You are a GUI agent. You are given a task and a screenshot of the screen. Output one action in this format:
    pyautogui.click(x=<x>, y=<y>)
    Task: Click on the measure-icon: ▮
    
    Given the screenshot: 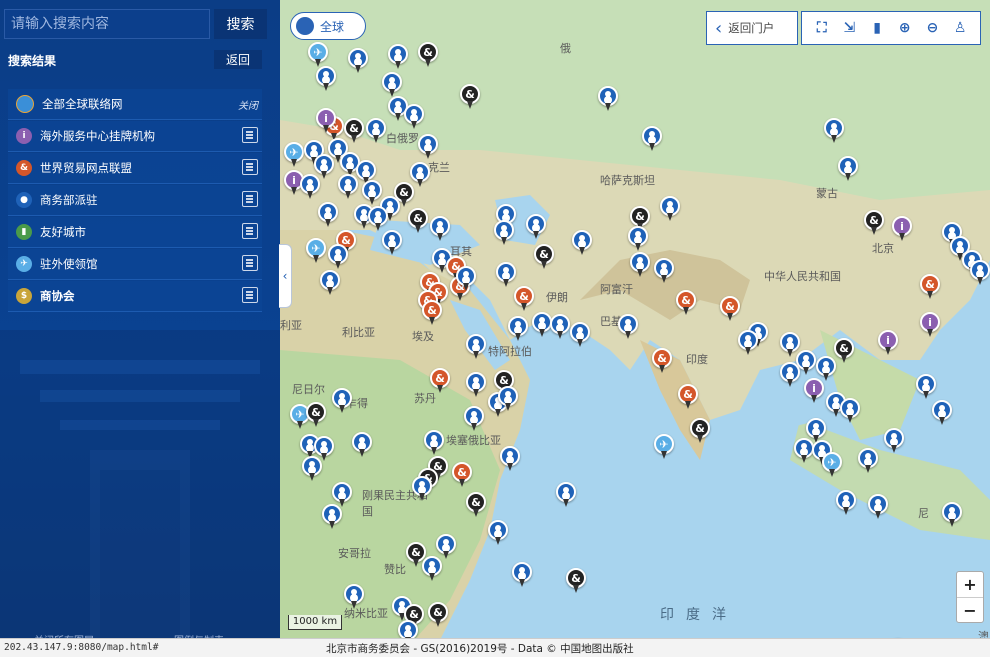 What is the action you would take?
    pyautogui.click(x=877, y=28)
    